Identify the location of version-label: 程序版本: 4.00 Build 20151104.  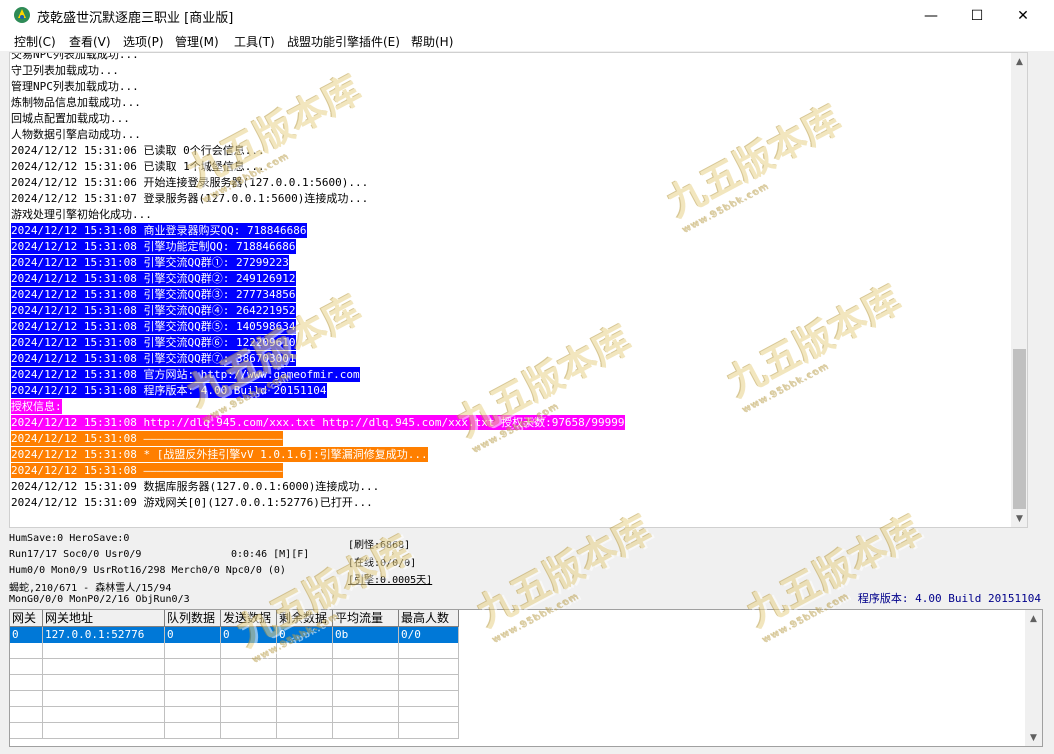
(949, 598).